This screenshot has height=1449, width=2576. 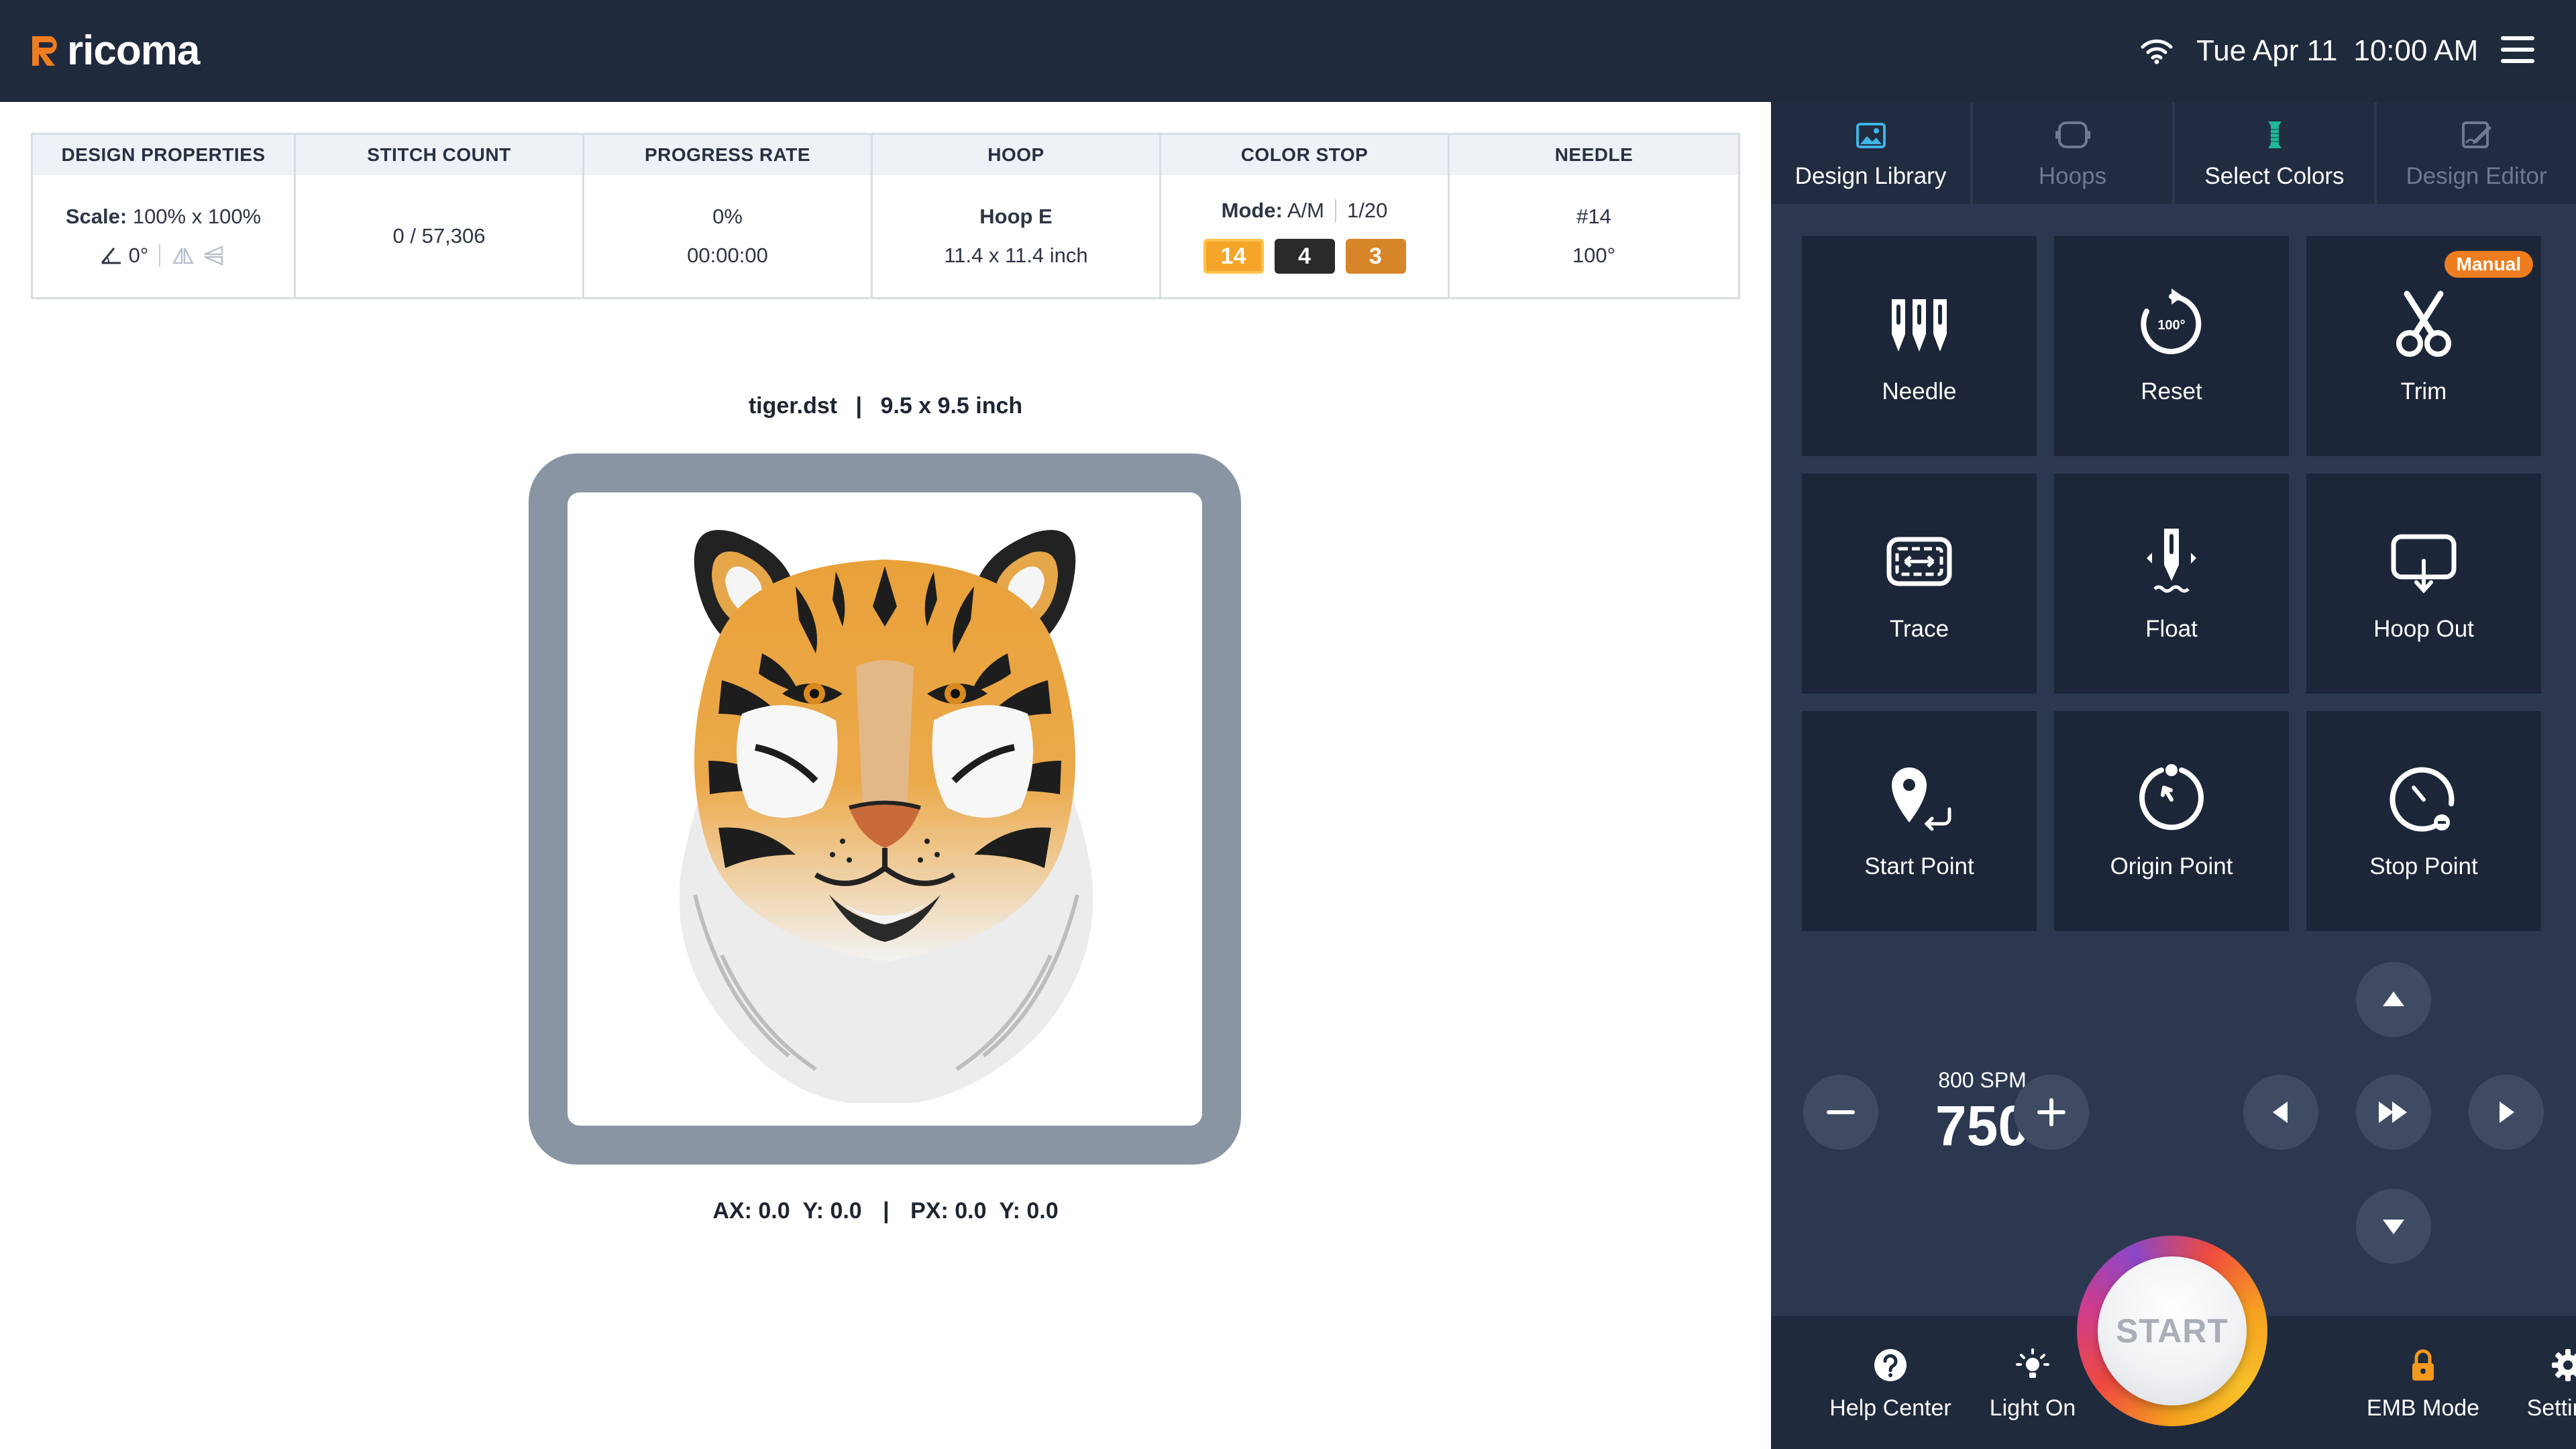 I want to click on color-chip: 14, so click(x=1233, y=256).